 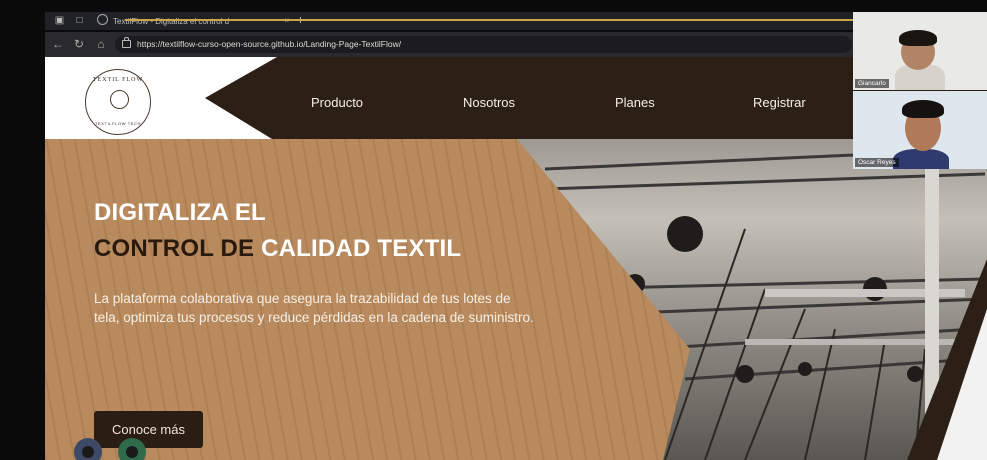 I want to click on participant-name: Oscar Reyes, so click(x=877, y=162).